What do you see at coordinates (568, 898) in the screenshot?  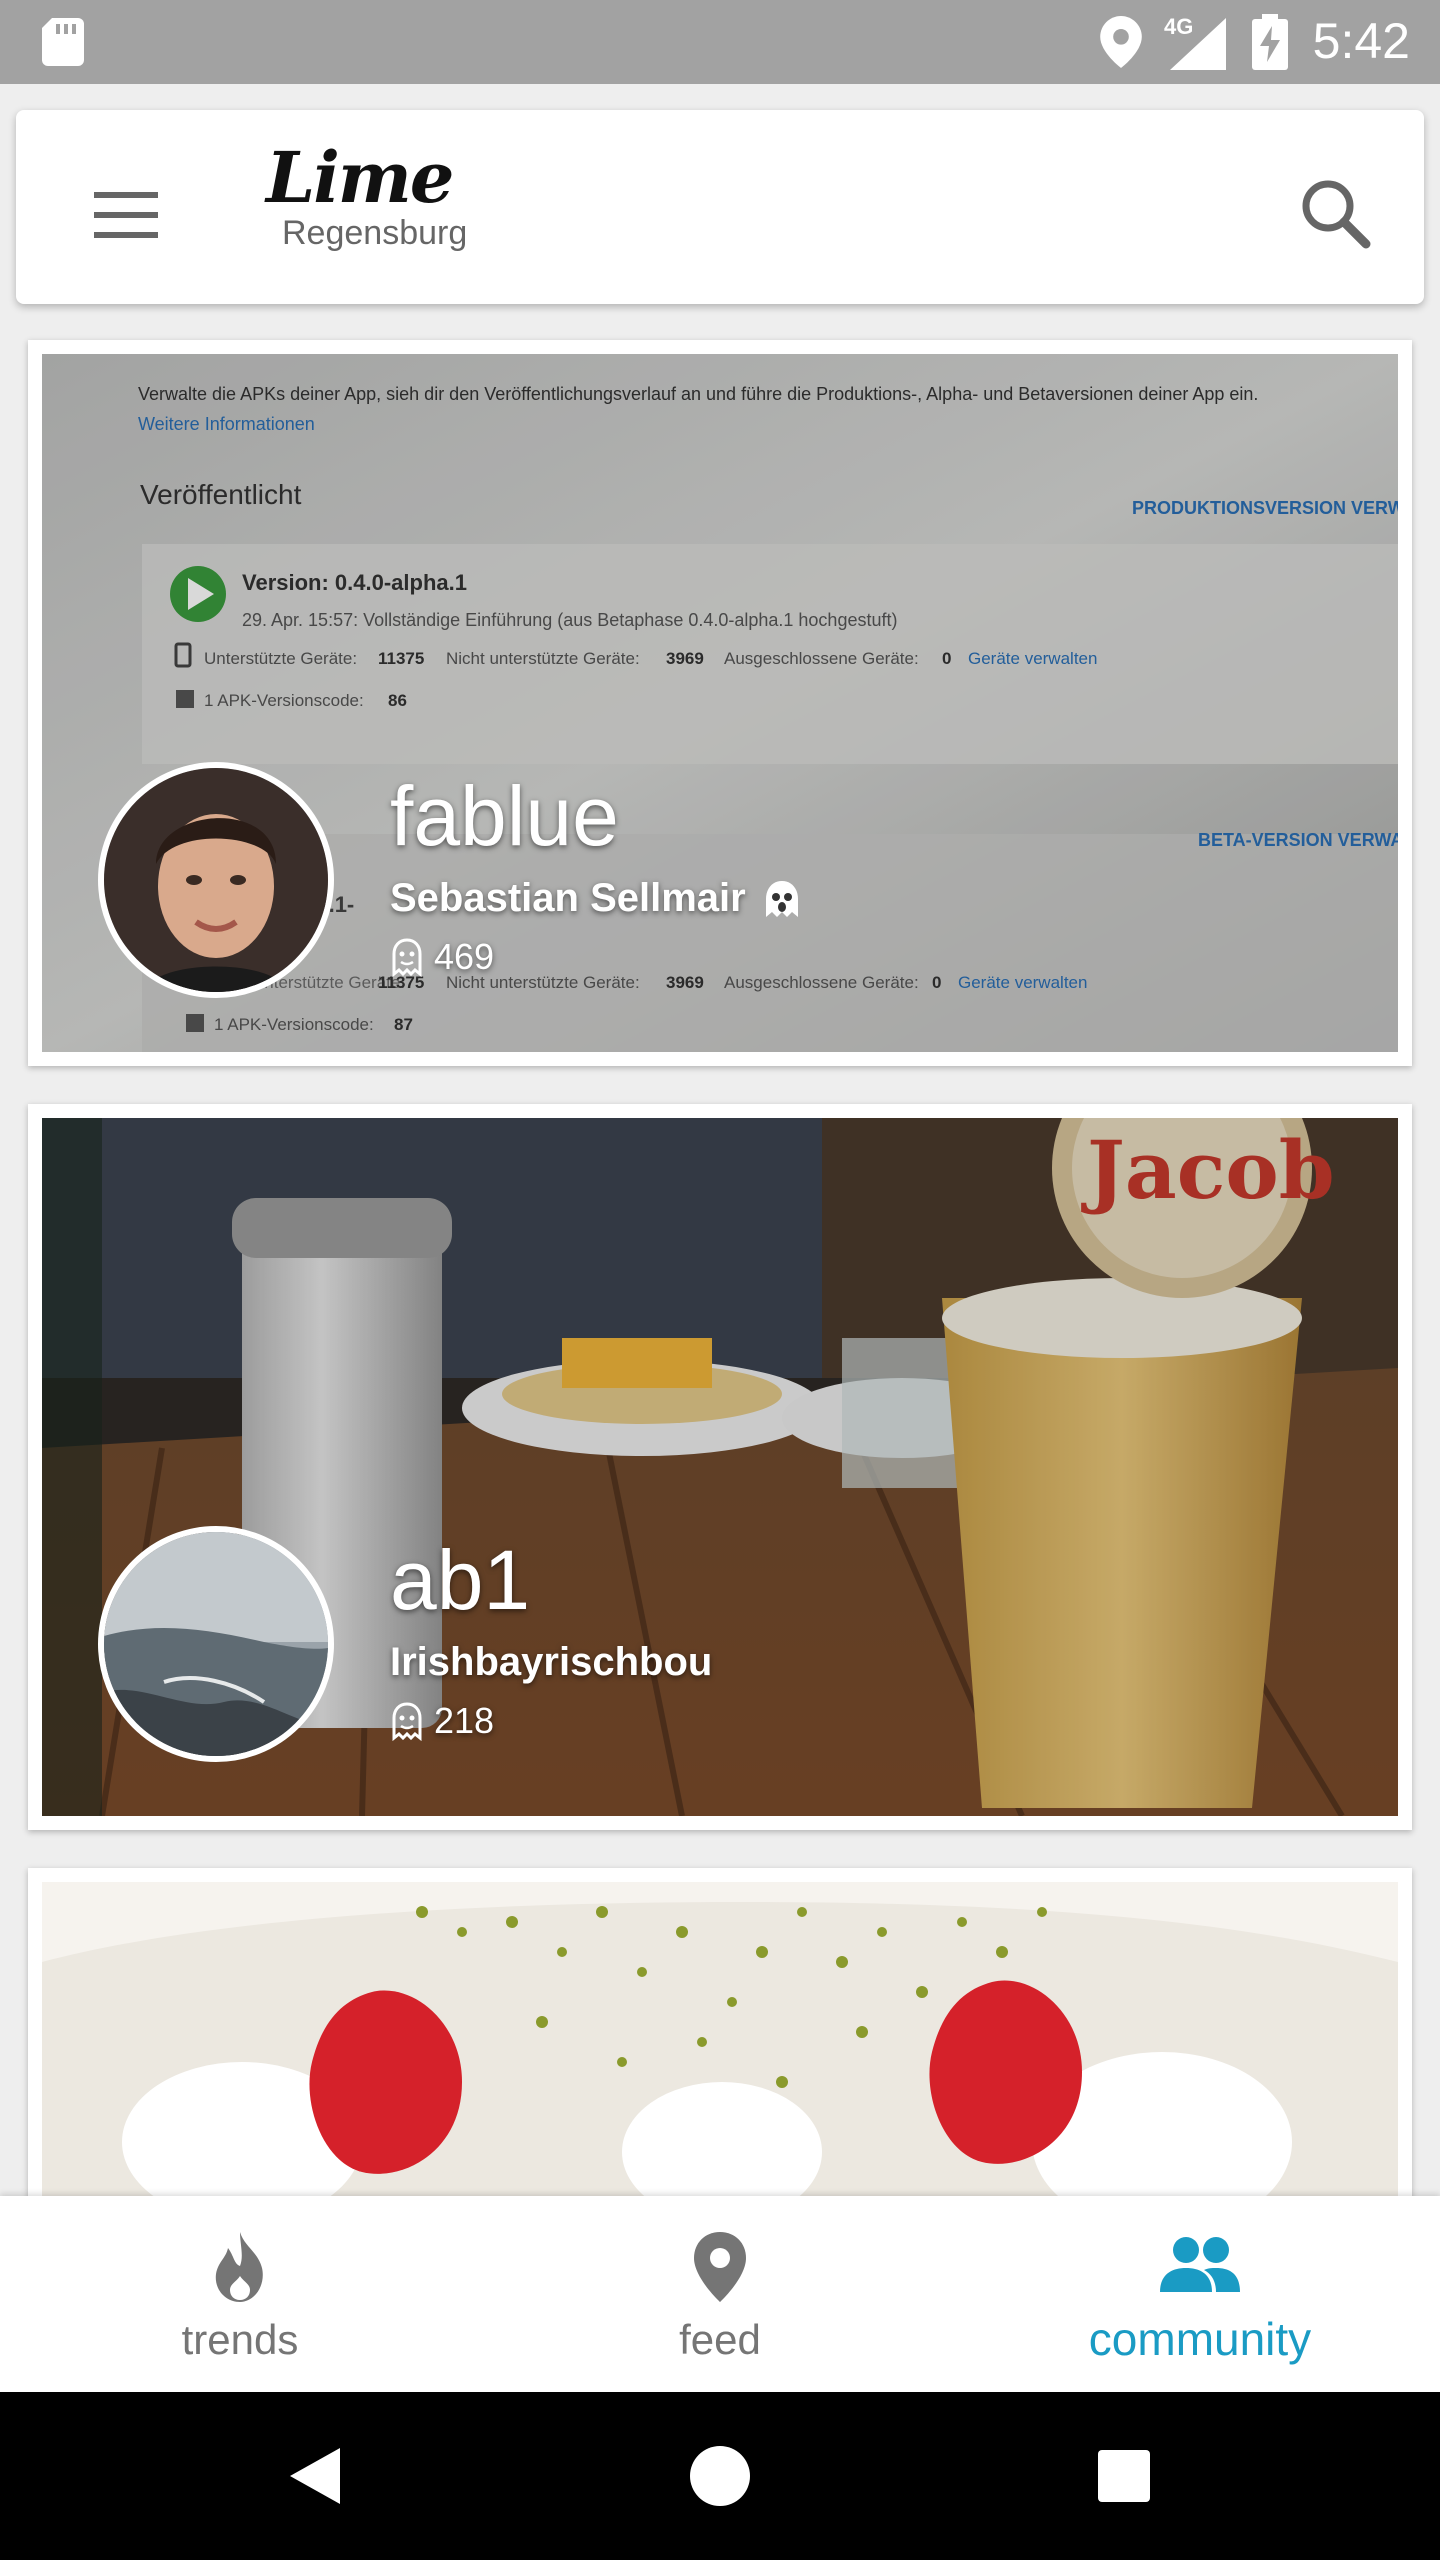 I see `member-name-text: Sebastian Sellmair` at bounding box center [568, 898].